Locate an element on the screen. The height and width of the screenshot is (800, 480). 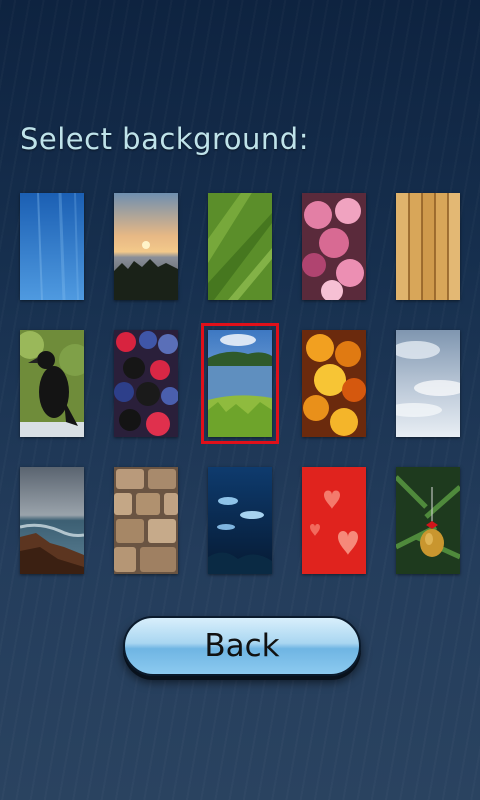
green-leaf-image is located at coordinates (240, 246).